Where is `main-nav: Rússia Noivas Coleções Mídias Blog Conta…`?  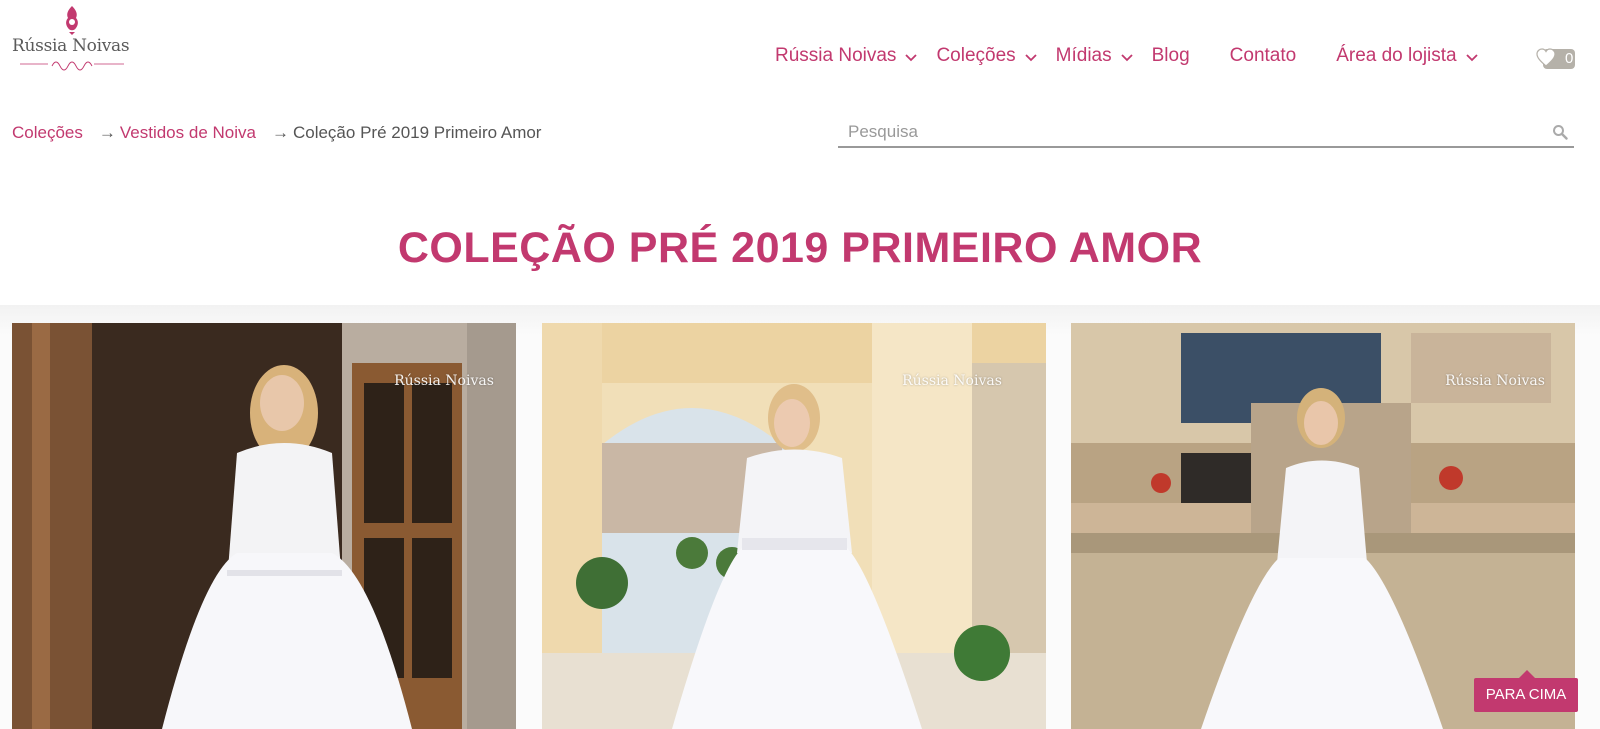
main-nav: Rússia Noivas Coleções Mídias Blog Conta… is located at coordinates (1127, 56).